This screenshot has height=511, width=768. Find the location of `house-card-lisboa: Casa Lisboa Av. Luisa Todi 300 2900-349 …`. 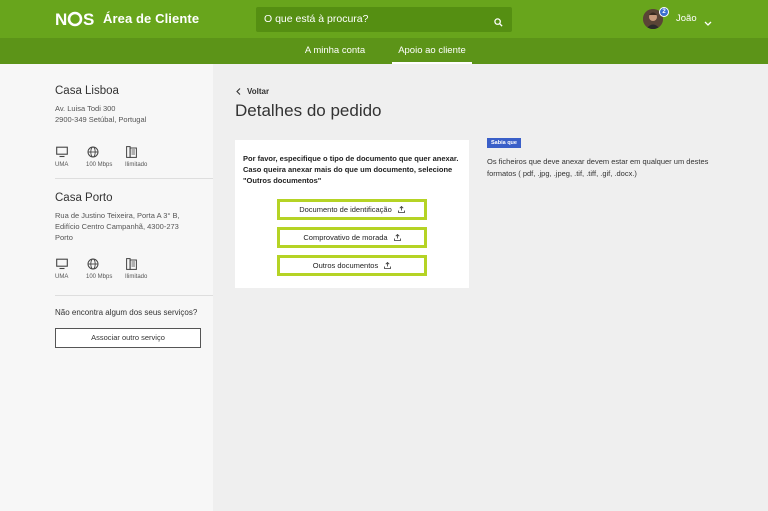

house-card-lisboa: Casa Lisboa Av. Luisa Todi 300 2900-349 … is located at coordinates (135, 105).